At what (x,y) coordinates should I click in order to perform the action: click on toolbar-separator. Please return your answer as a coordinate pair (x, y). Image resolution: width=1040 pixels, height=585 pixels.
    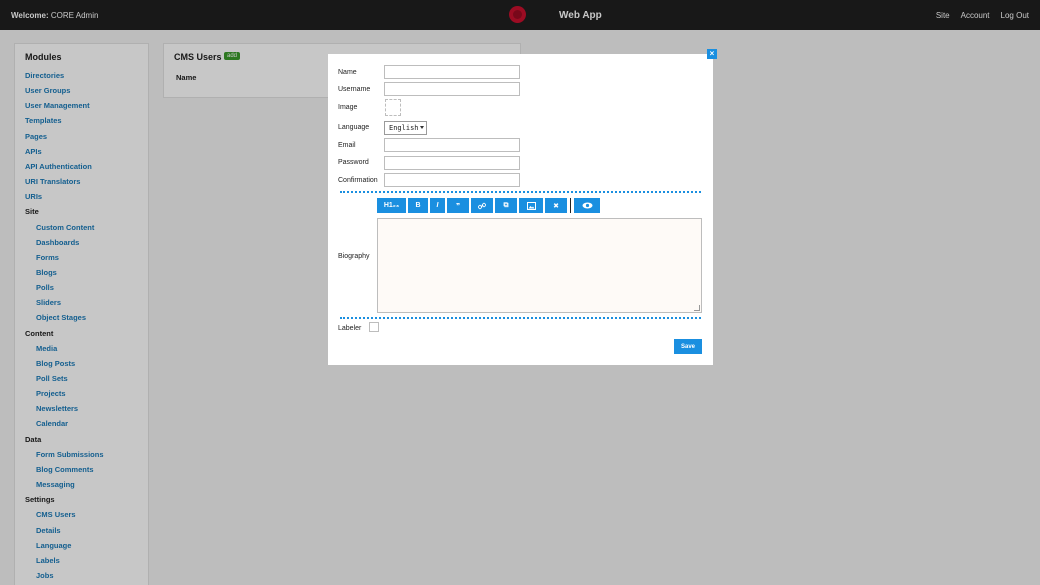
    Looking at the image, I should click on (570, 205).